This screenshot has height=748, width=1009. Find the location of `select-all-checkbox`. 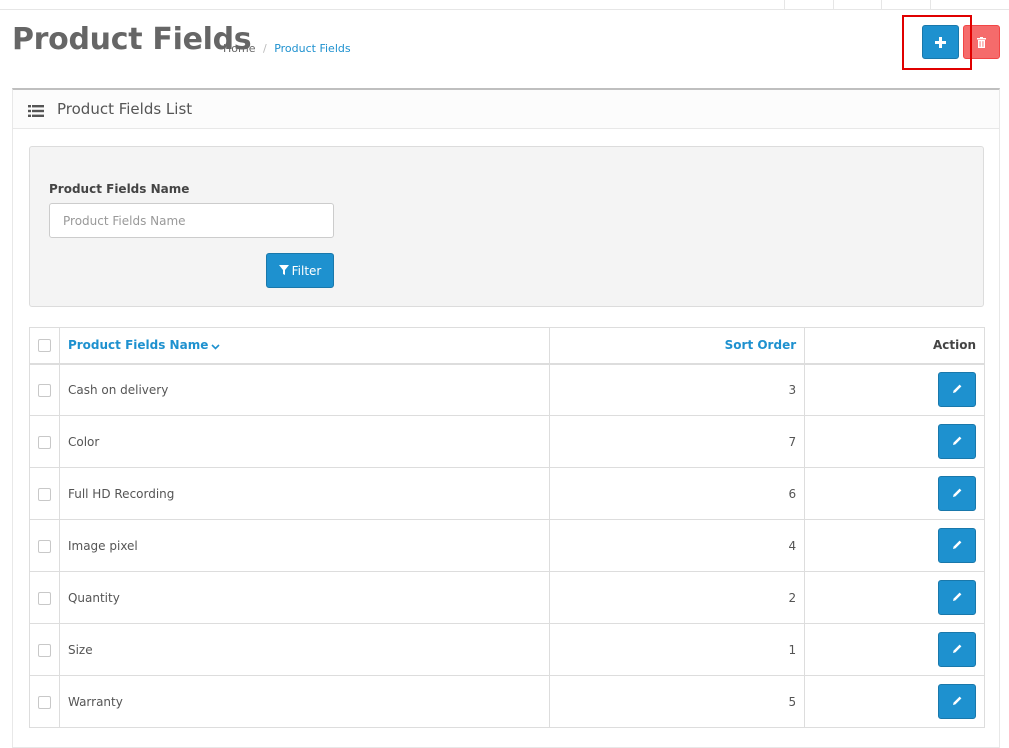

select-all-checkbox is located at coordinates (44, 346).